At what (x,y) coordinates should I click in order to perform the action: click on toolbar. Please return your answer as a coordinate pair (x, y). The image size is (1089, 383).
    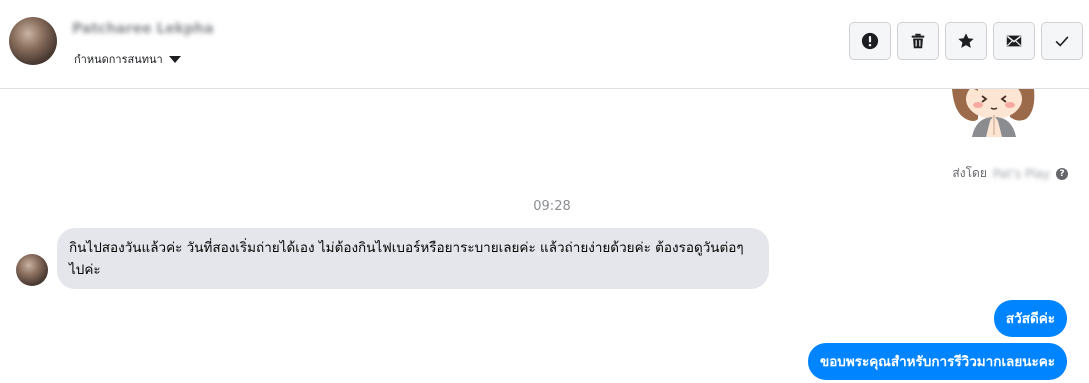
    Looking at the image, I should click on (966, 41).